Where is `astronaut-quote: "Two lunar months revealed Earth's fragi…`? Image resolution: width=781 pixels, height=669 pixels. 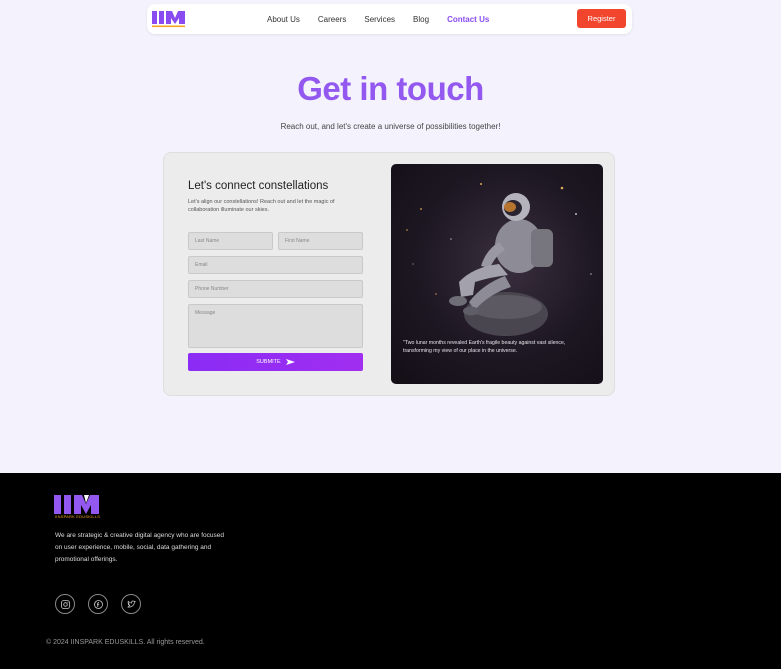 astronaut-quote: "Two lunar months revealed Earth's fragi… is located at coordinates (484, 347).